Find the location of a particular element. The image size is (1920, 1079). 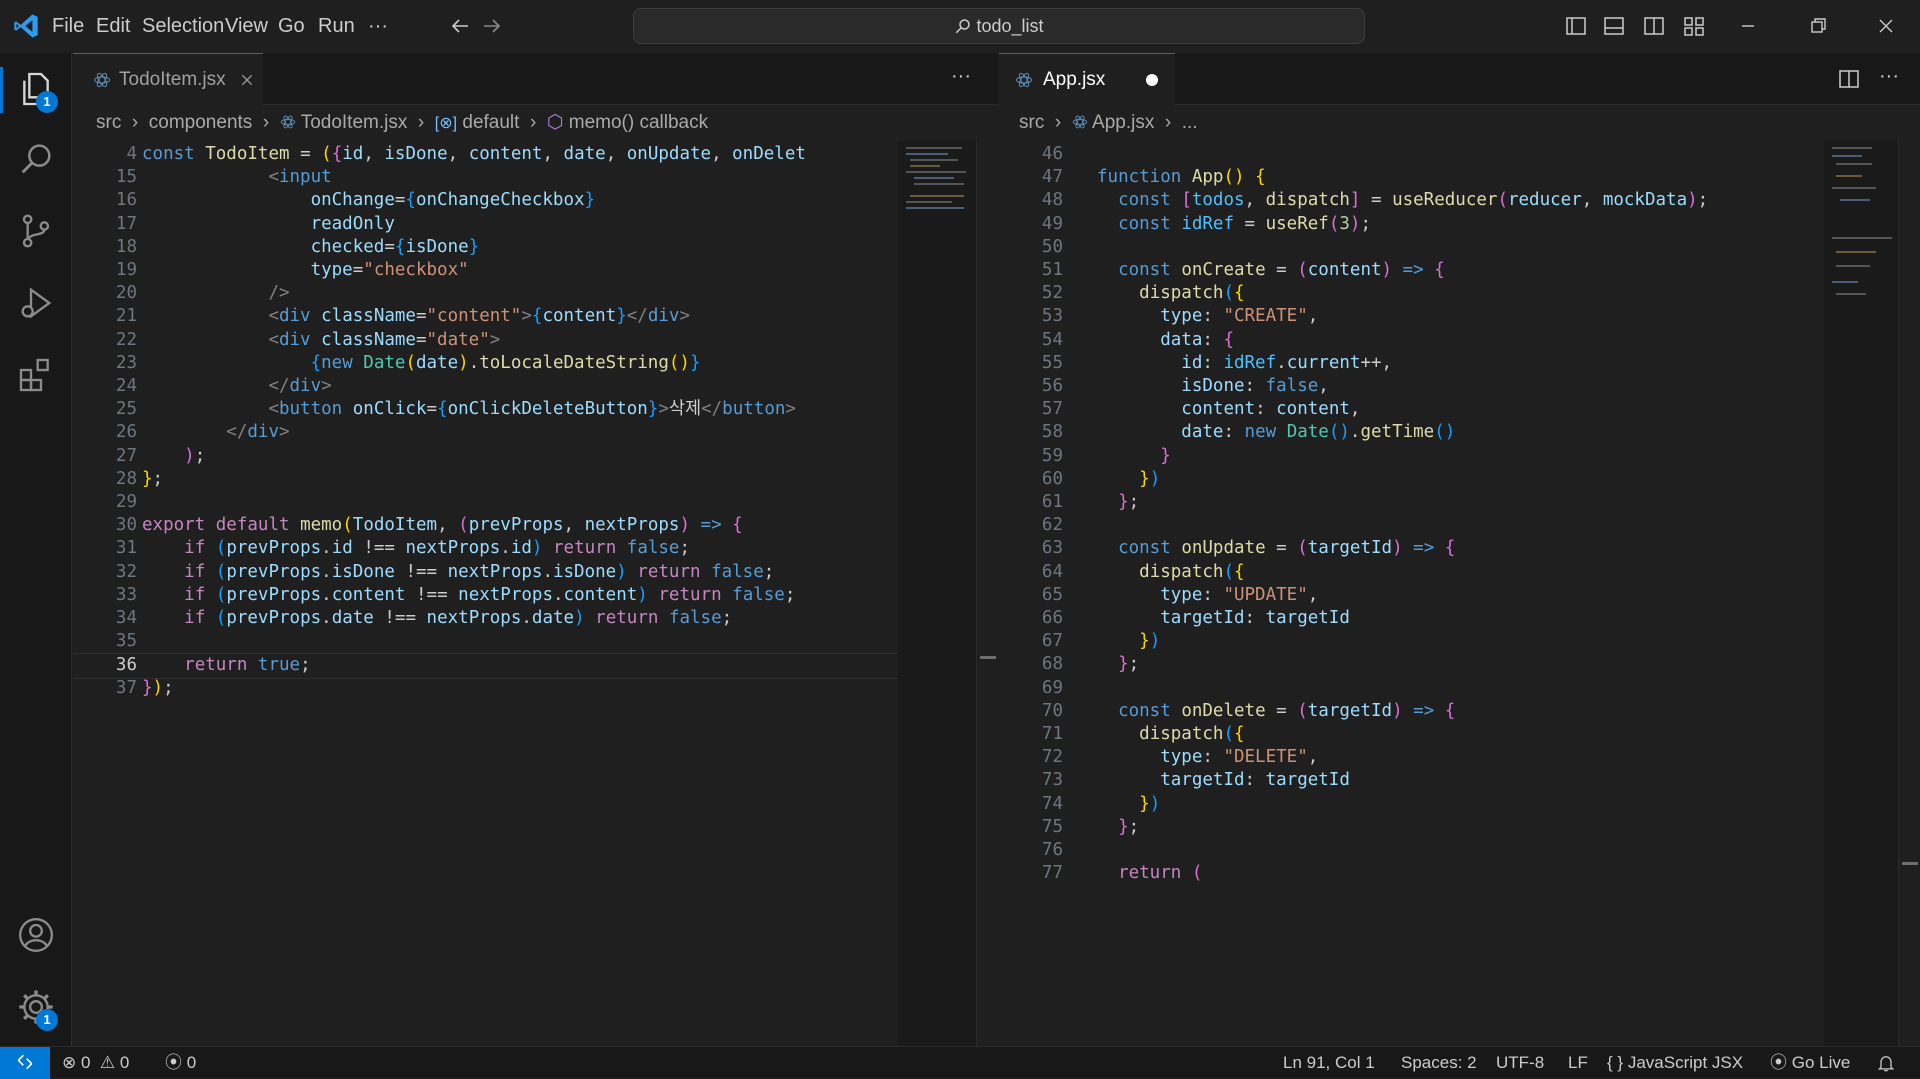

search-icon is located at coordinates (36, 159).